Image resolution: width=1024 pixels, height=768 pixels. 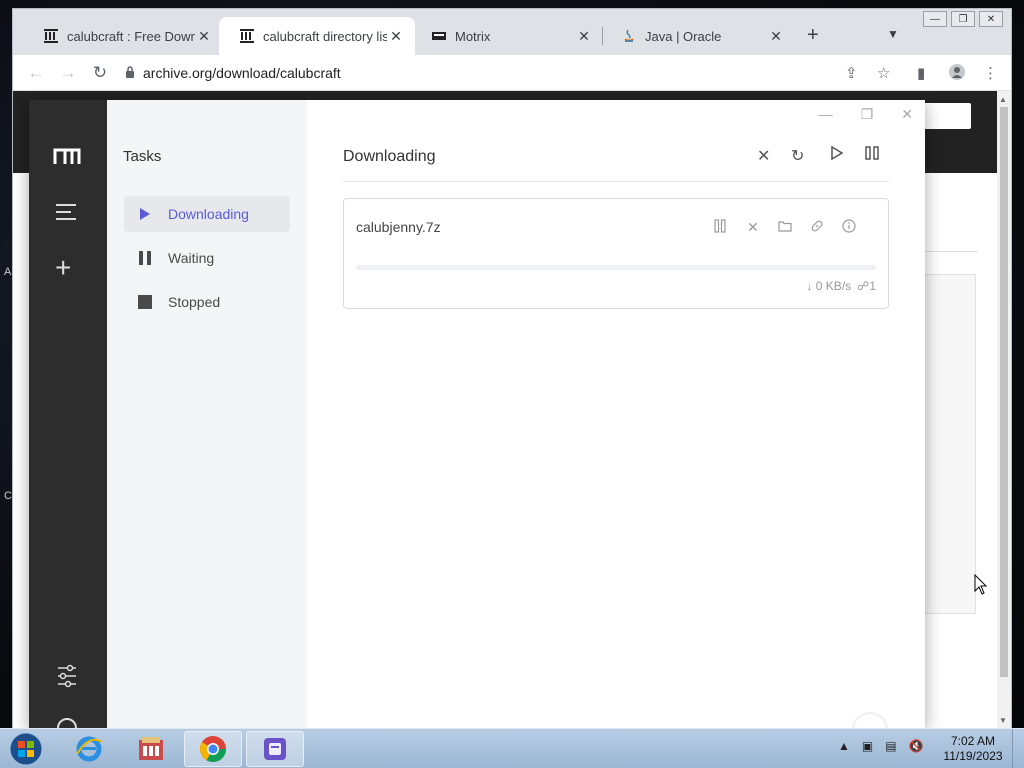 What do you see at coordinates (890, 746) in the screenshot?
I see `network-icon: ▤` at bounding box center [890, 746].